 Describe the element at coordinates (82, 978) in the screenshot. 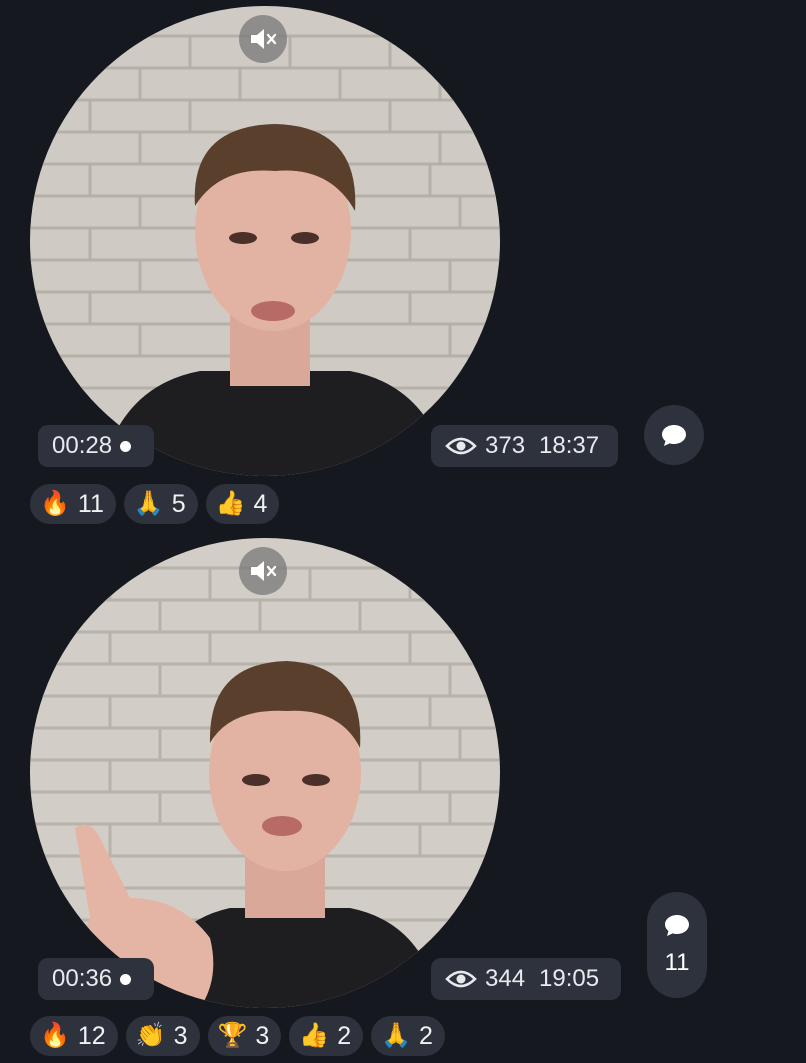

I see `duration-text: 00:36` at that location.